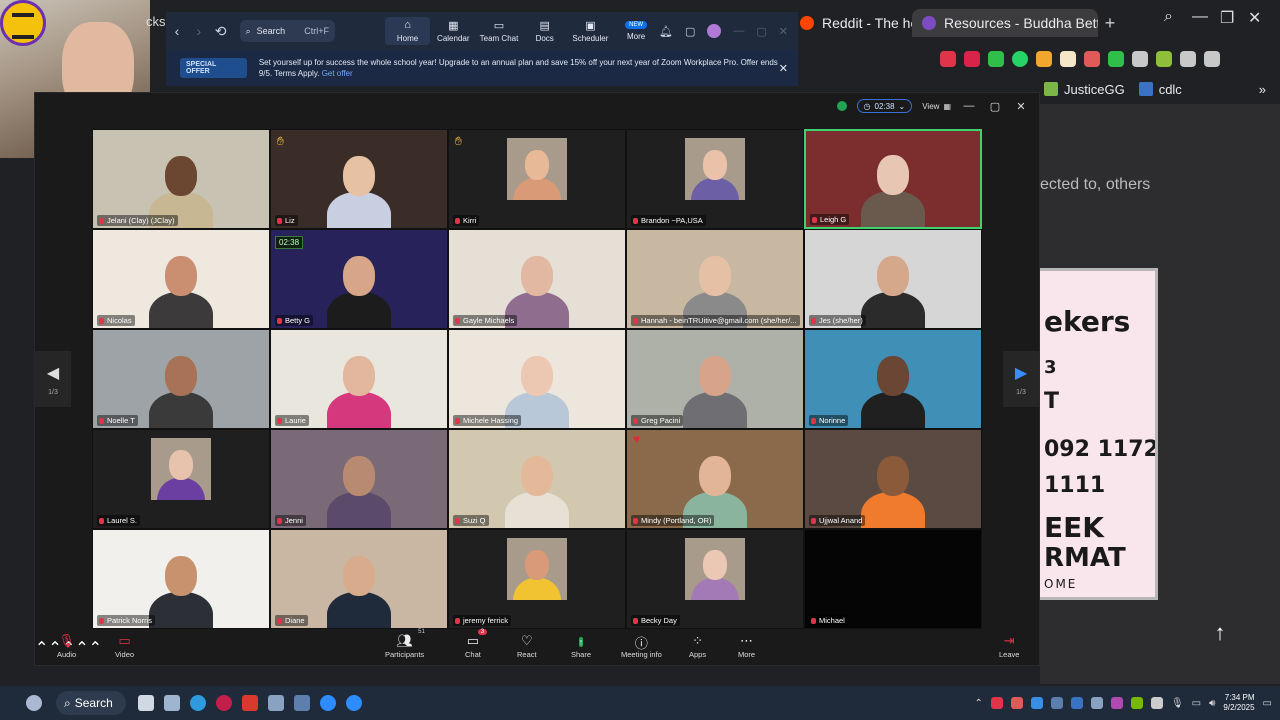 The image size is (1280, 720). What do you see at coordinates (95, 648) in the screenshot?
I see `react-options-caret: ⌃` at bounding box center [95, 648].